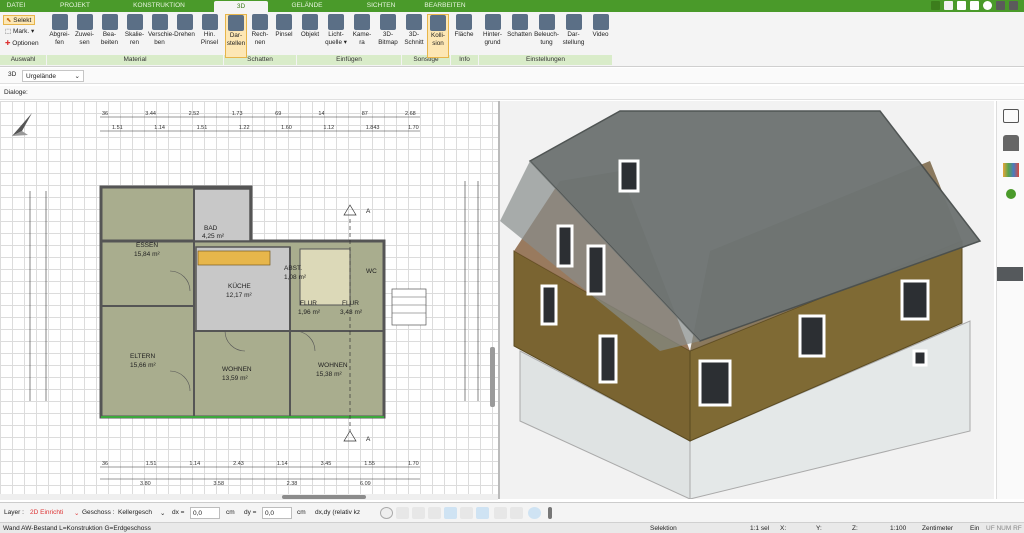  I want to click on einstellungen-button-0: Hinter- grund, so click(492, 36).